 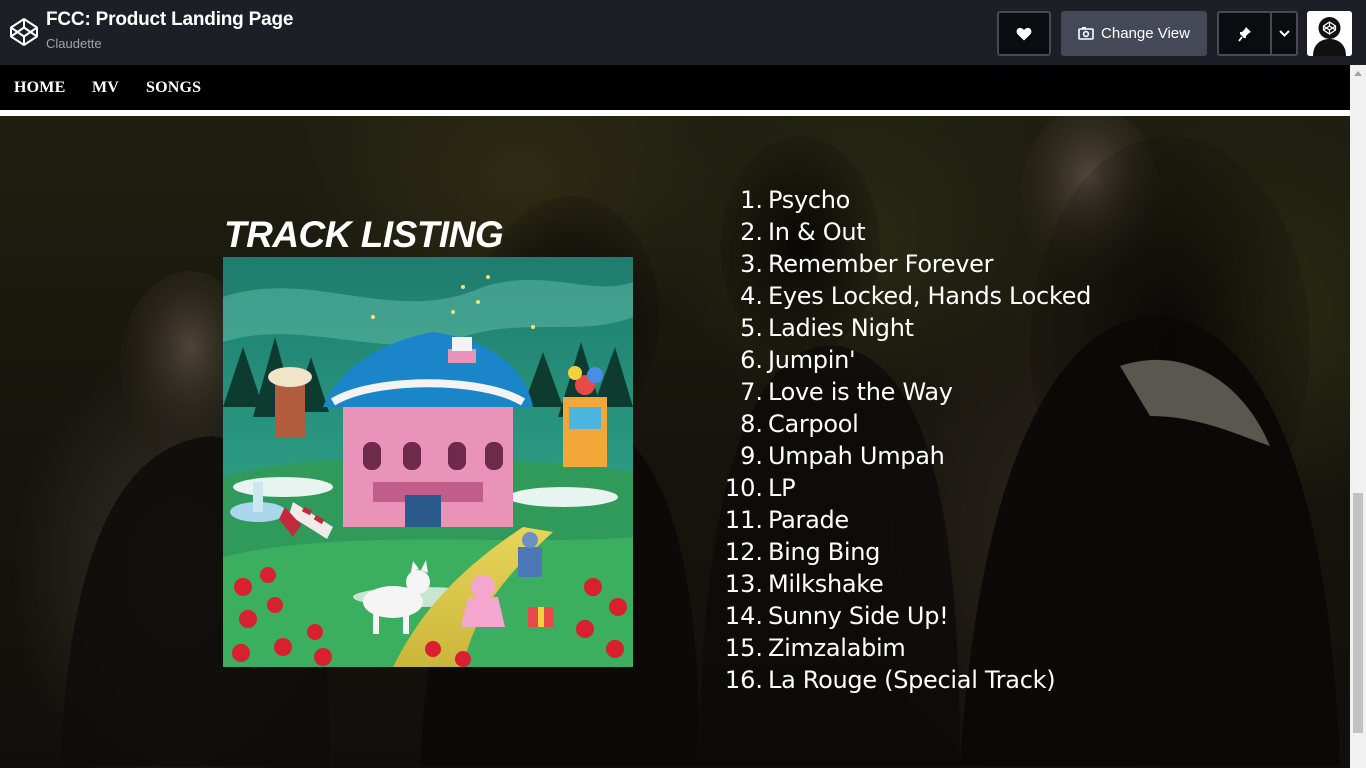 What do you see at coordinates (743, 520) in the screenshot?
I see `track-number: 11.` at bounding box center [743, 520].